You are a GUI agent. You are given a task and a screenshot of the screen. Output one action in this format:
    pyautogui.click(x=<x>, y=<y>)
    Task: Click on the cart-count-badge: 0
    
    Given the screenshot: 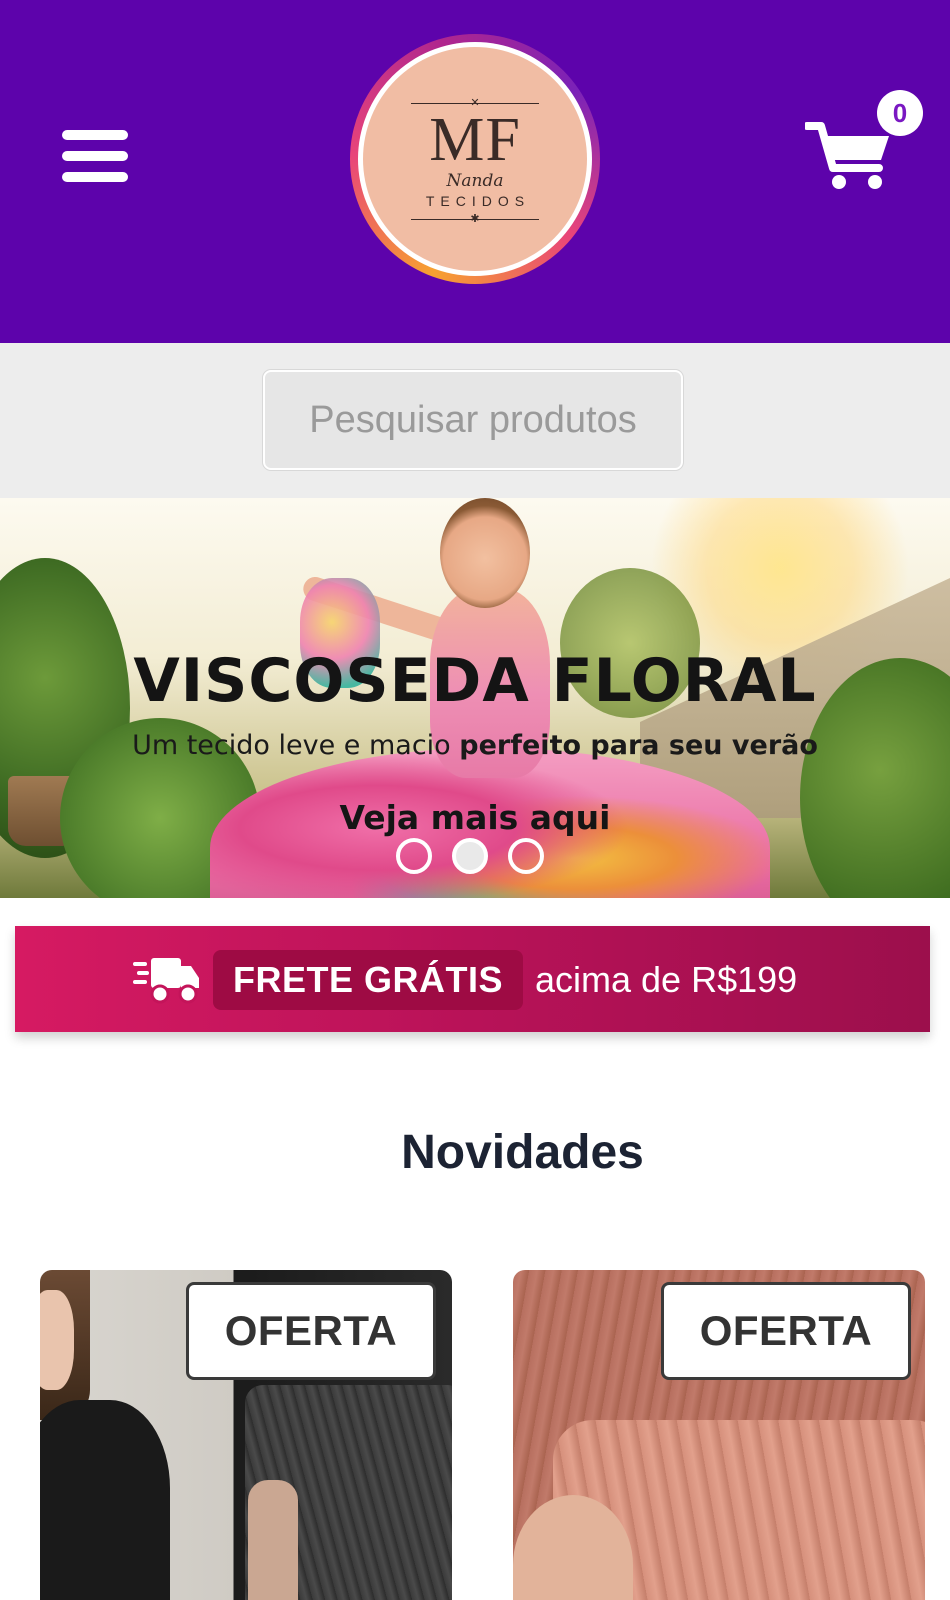 What is the action you would take?
    pyautogui.click(x=900, y=113)
    